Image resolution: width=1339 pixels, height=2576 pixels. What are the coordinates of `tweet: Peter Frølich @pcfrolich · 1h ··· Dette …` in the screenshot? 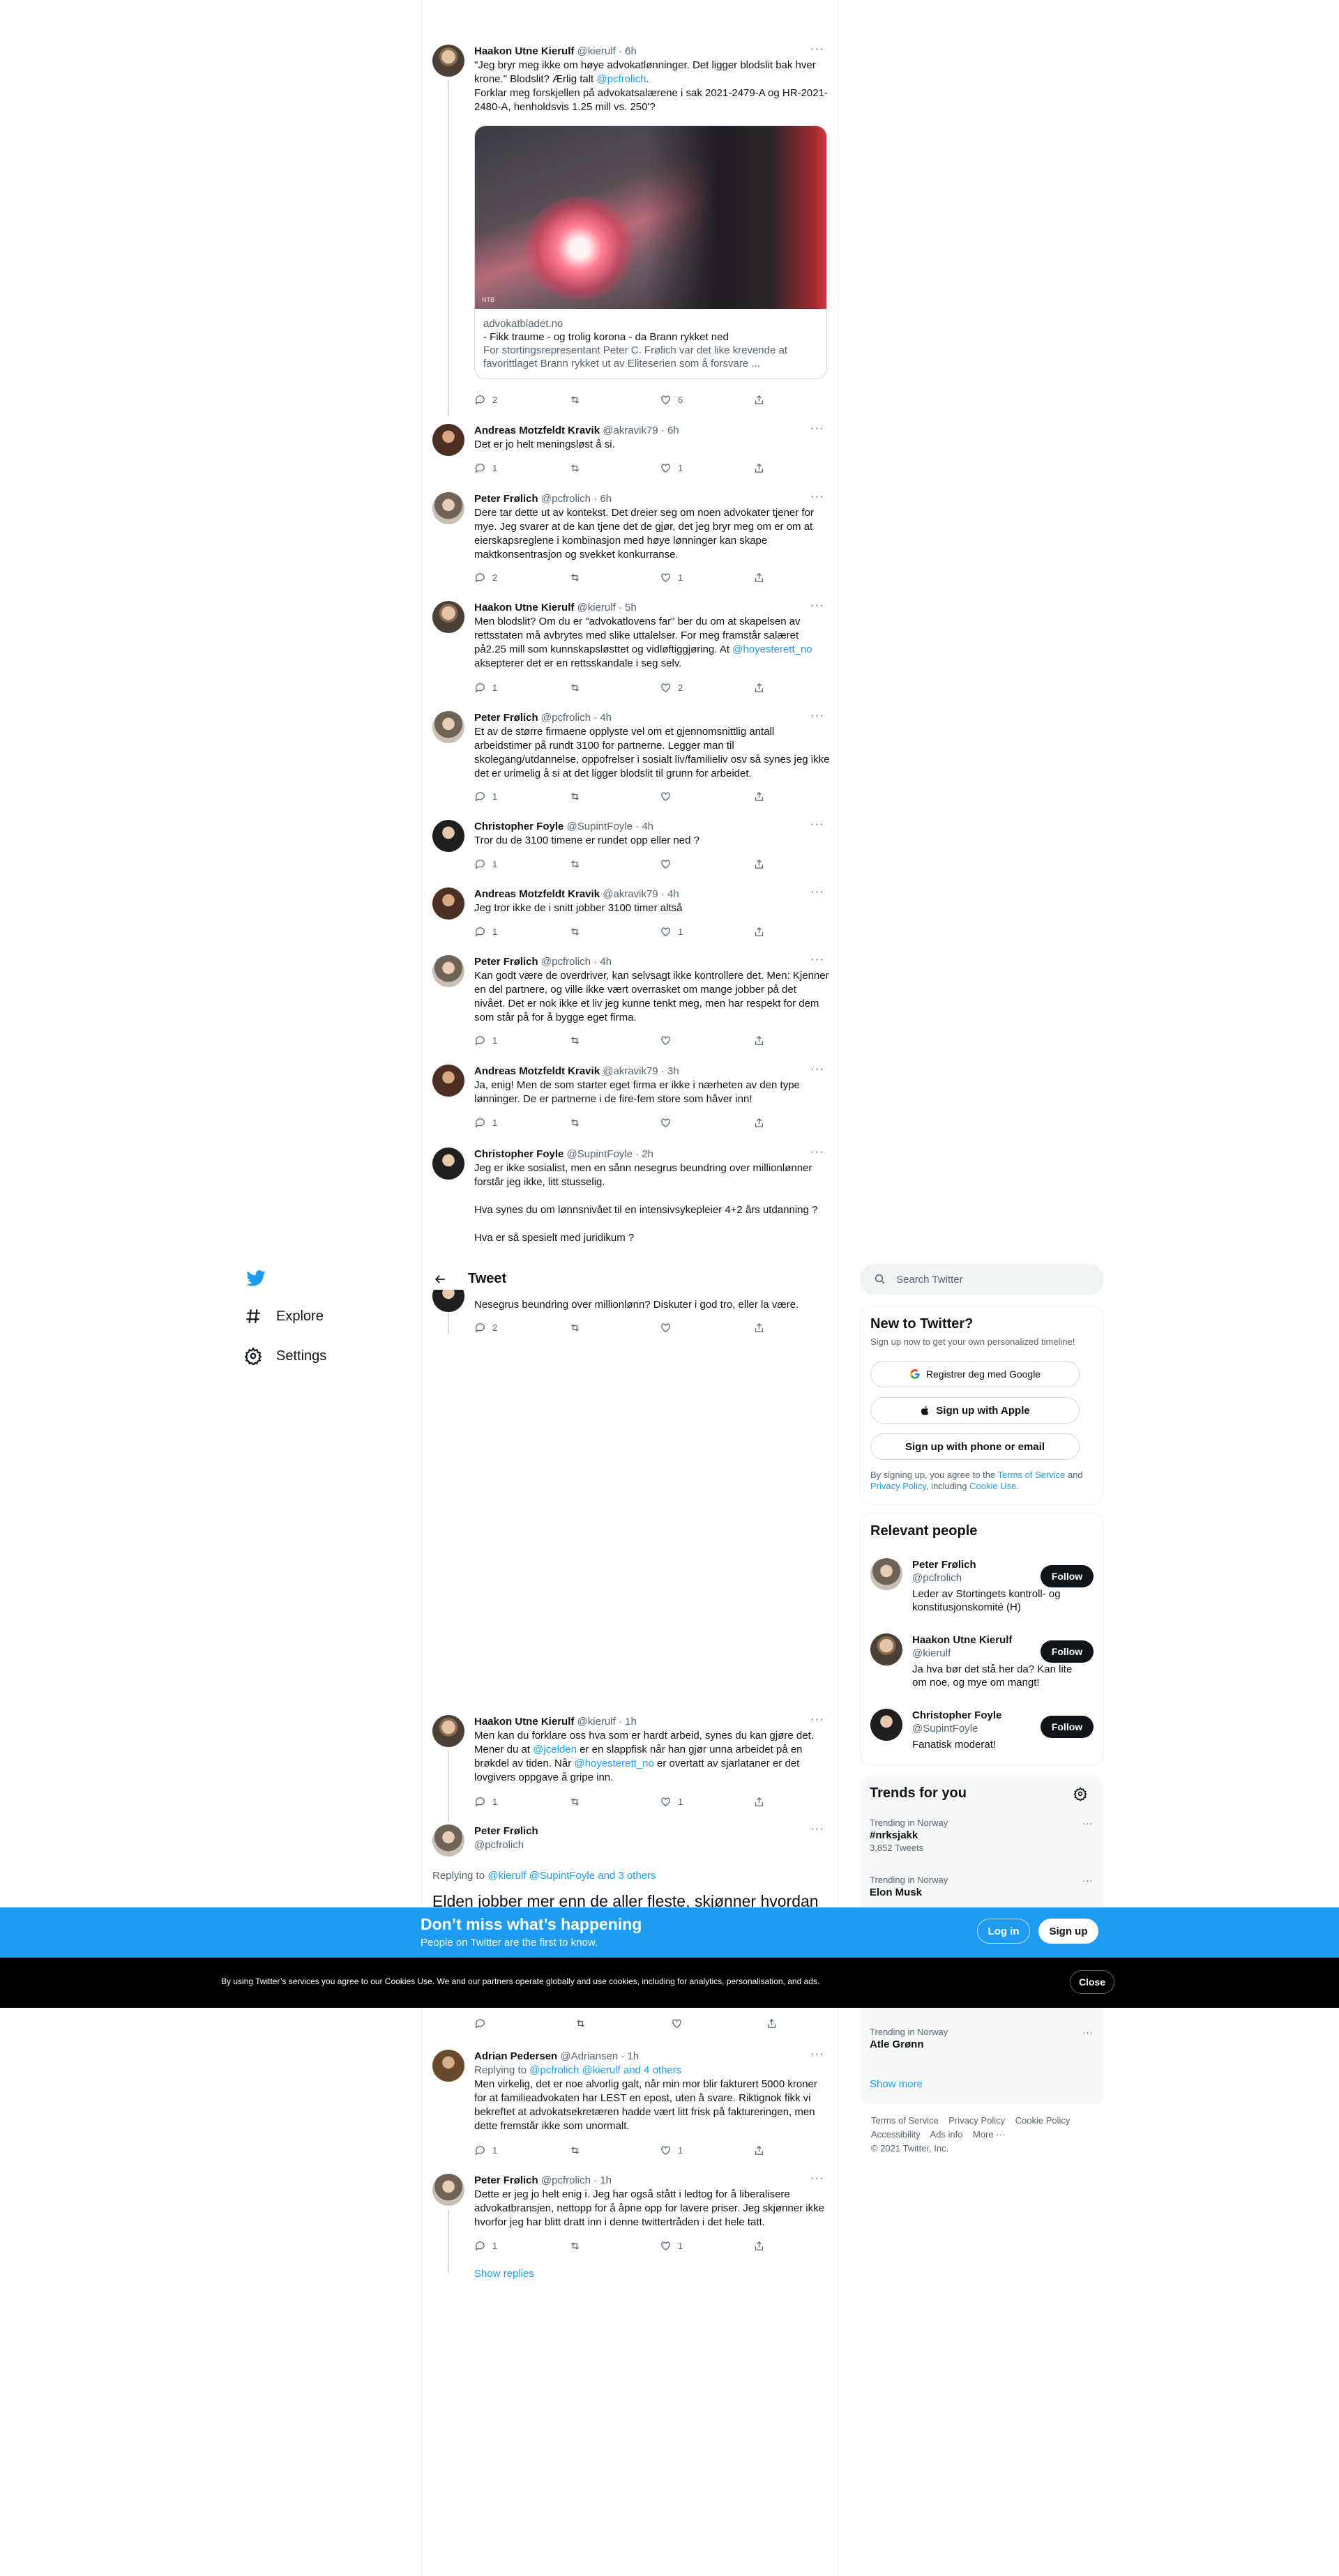 It's located at (631, 2222).